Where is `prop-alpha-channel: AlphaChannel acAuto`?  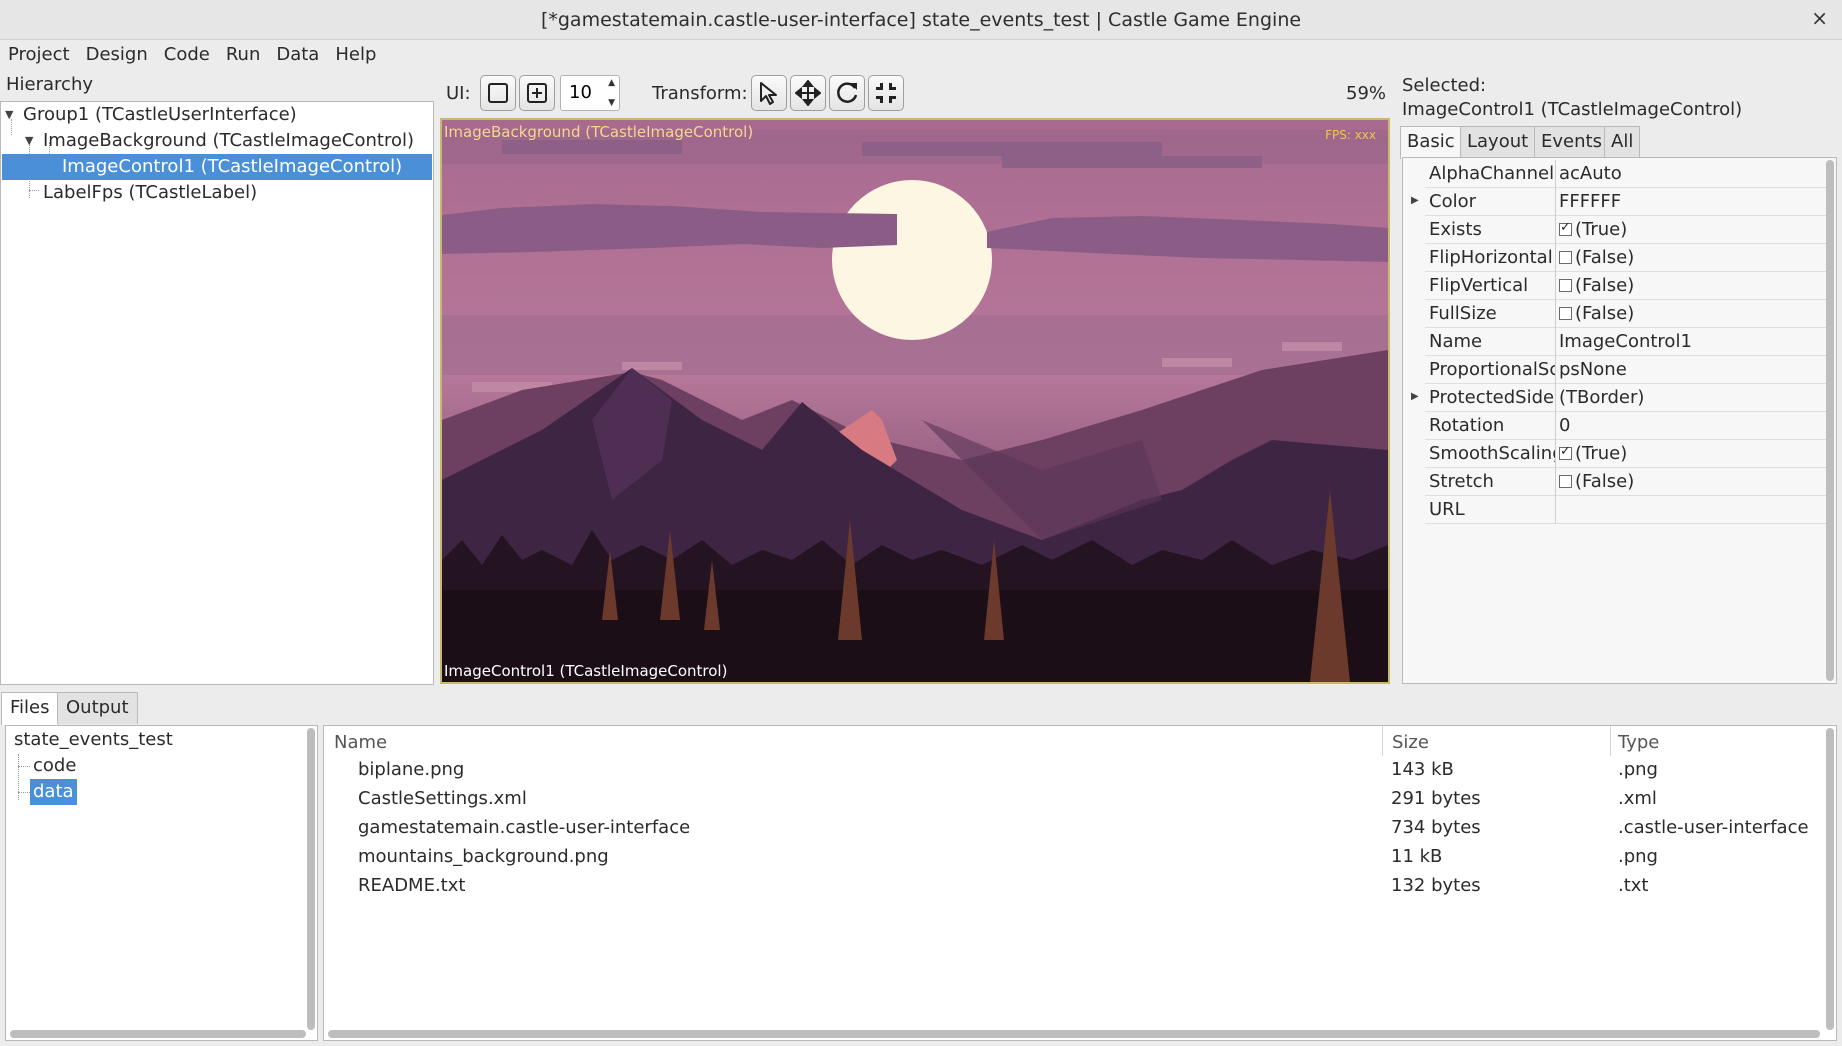
prop-alpha-channel: AlphaChannel acAuto is located at coordinates (1626, 174).